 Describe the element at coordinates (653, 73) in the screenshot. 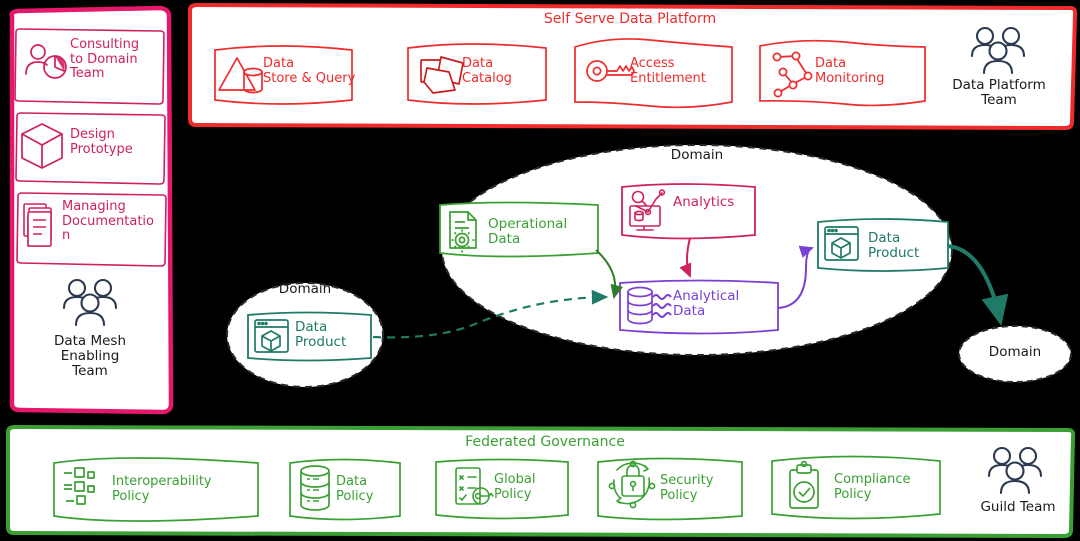

I see `card-access-entitlement` at that location.